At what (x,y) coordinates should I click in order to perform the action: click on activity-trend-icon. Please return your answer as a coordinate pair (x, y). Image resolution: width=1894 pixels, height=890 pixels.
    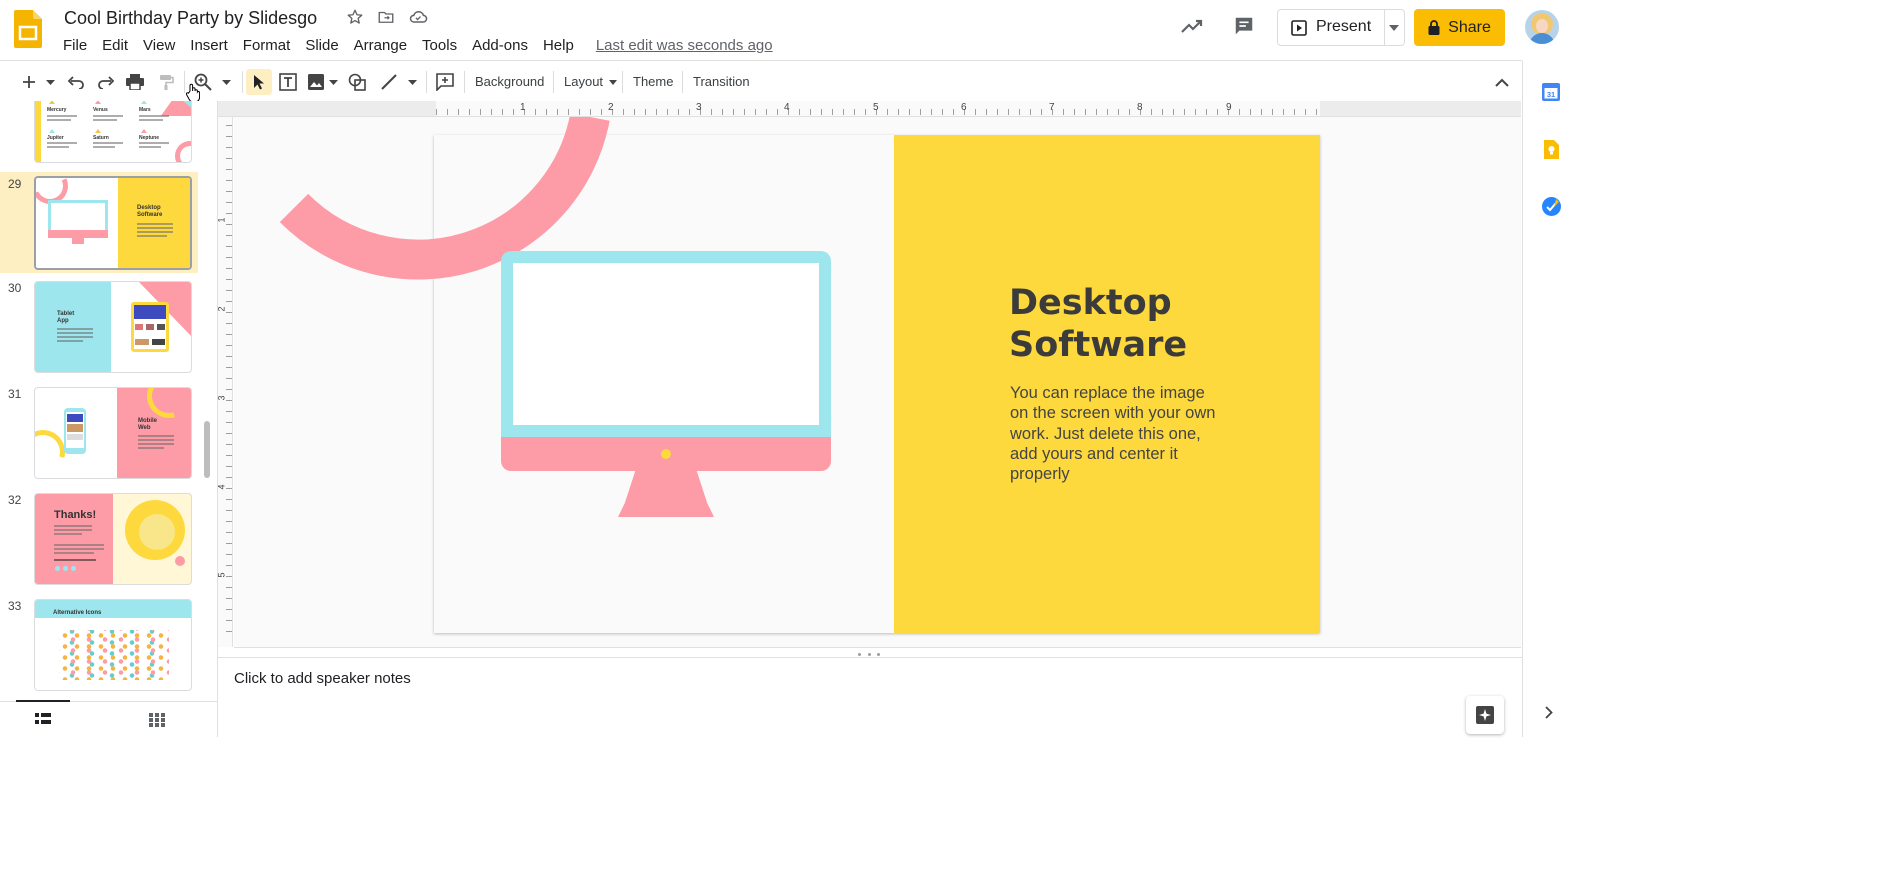
    Looking at the image, I should click on (1192, 26).